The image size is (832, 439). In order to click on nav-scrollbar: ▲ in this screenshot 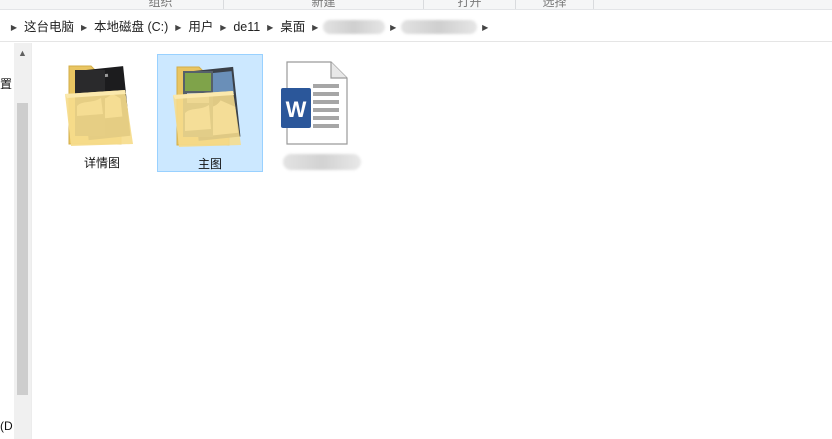, I will do `click(22, 241)`.